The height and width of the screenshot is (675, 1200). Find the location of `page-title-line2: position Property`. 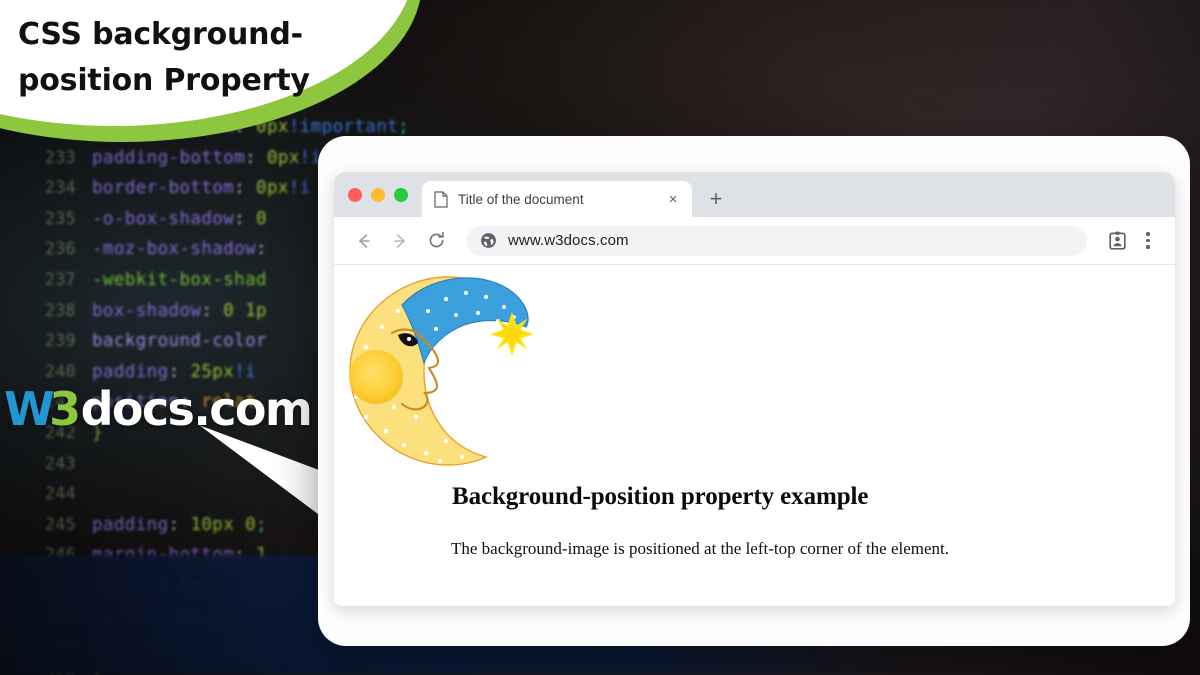

page-title-line2: position Property is located at coordinates (164, 80).